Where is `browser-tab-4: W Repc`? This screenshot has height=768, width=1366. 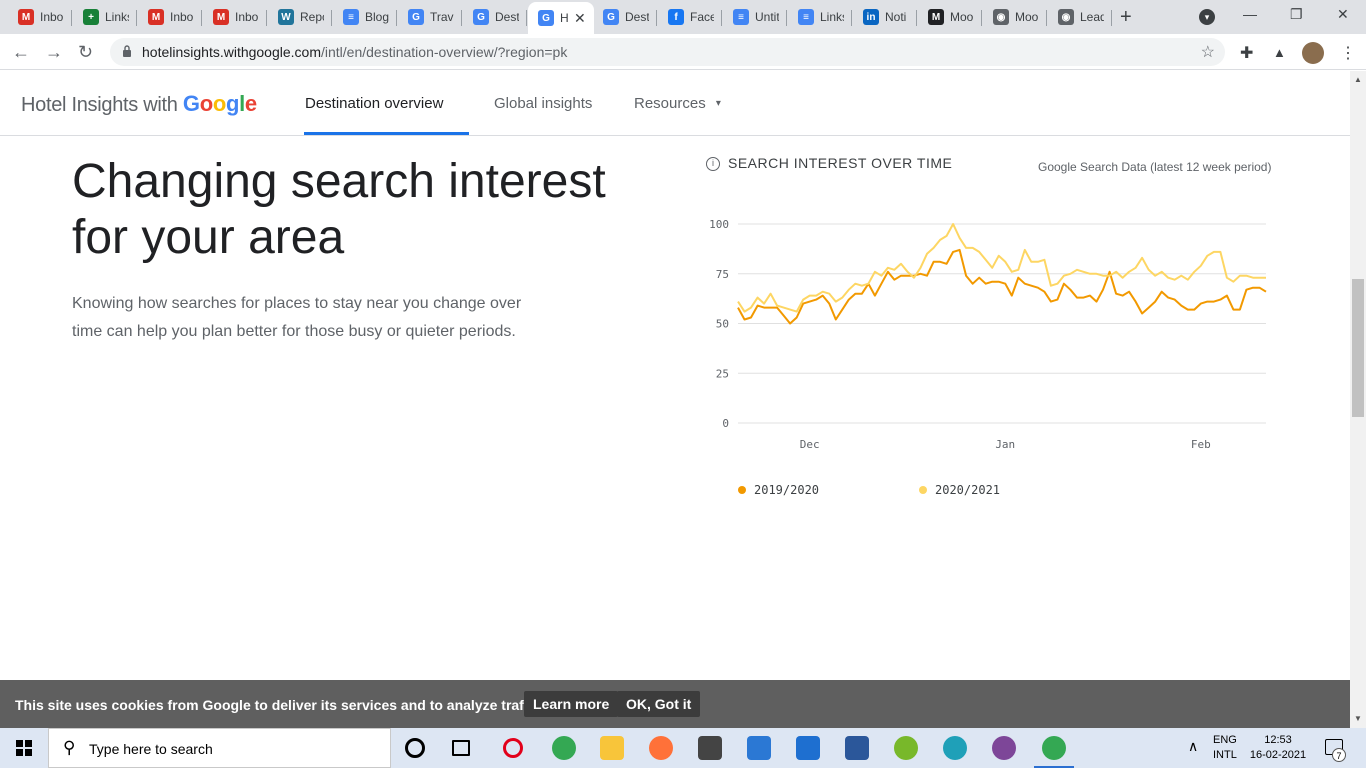 browser-tab-4: W Repc is located at coordinates (300, 17).